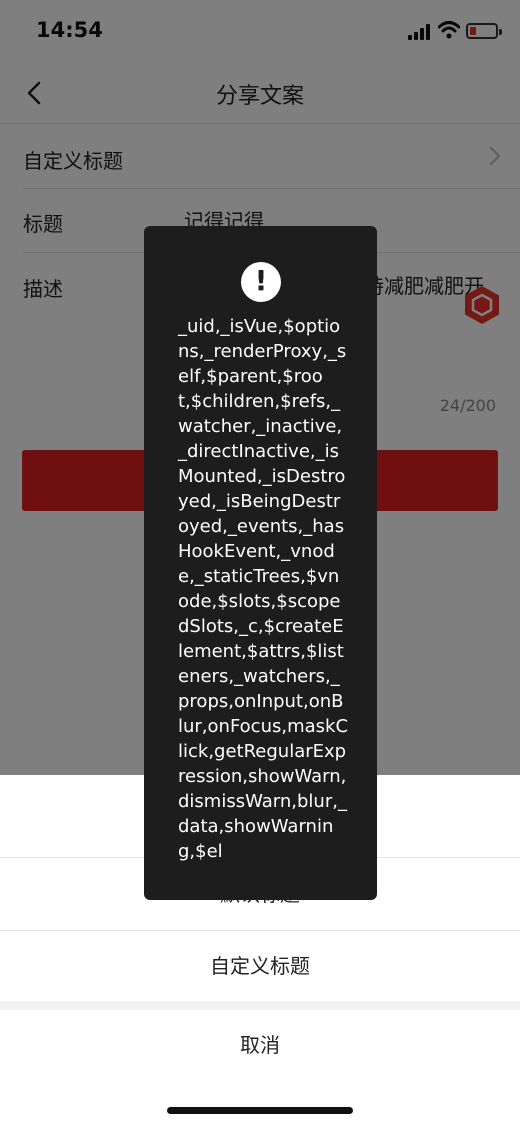 The width and height of the screenshot is (520, 1126). I want to click on home-indicator, so click(260, 1110).